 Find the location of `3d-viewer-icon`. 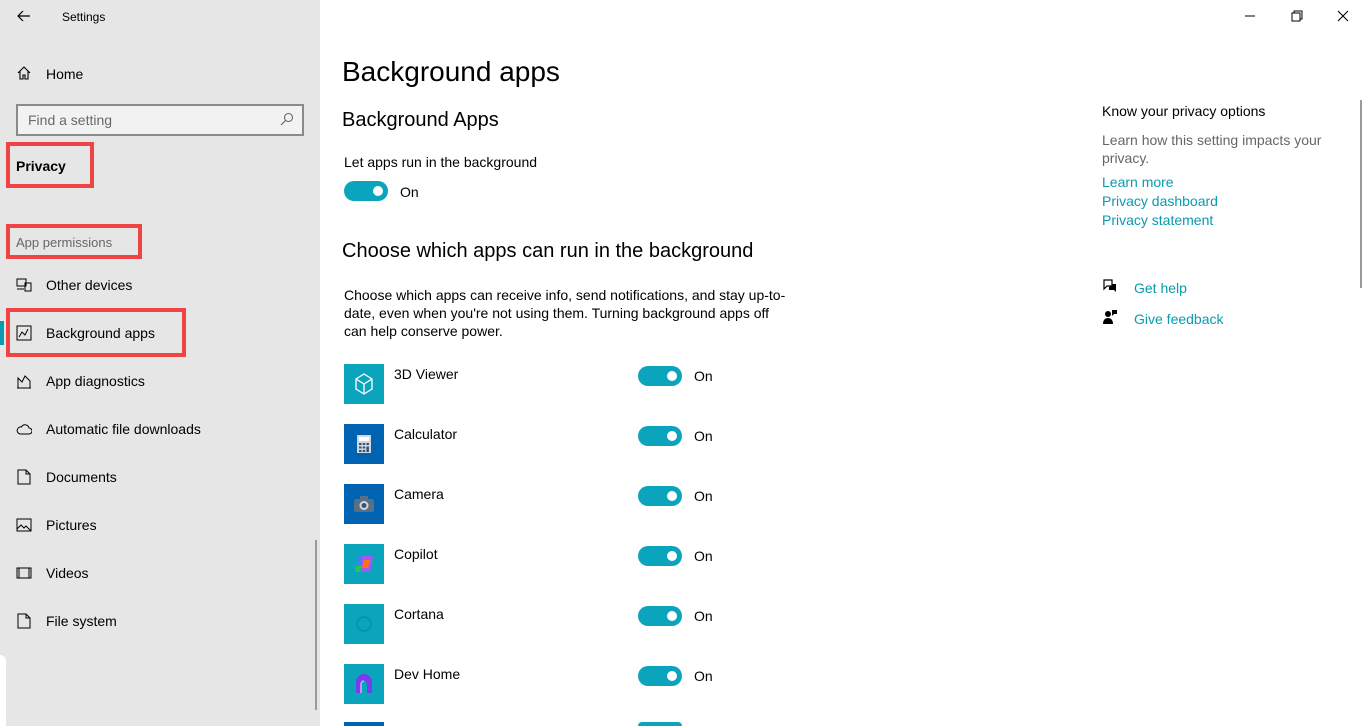

3d-viewer-icon is located at coordinates (364, 384).